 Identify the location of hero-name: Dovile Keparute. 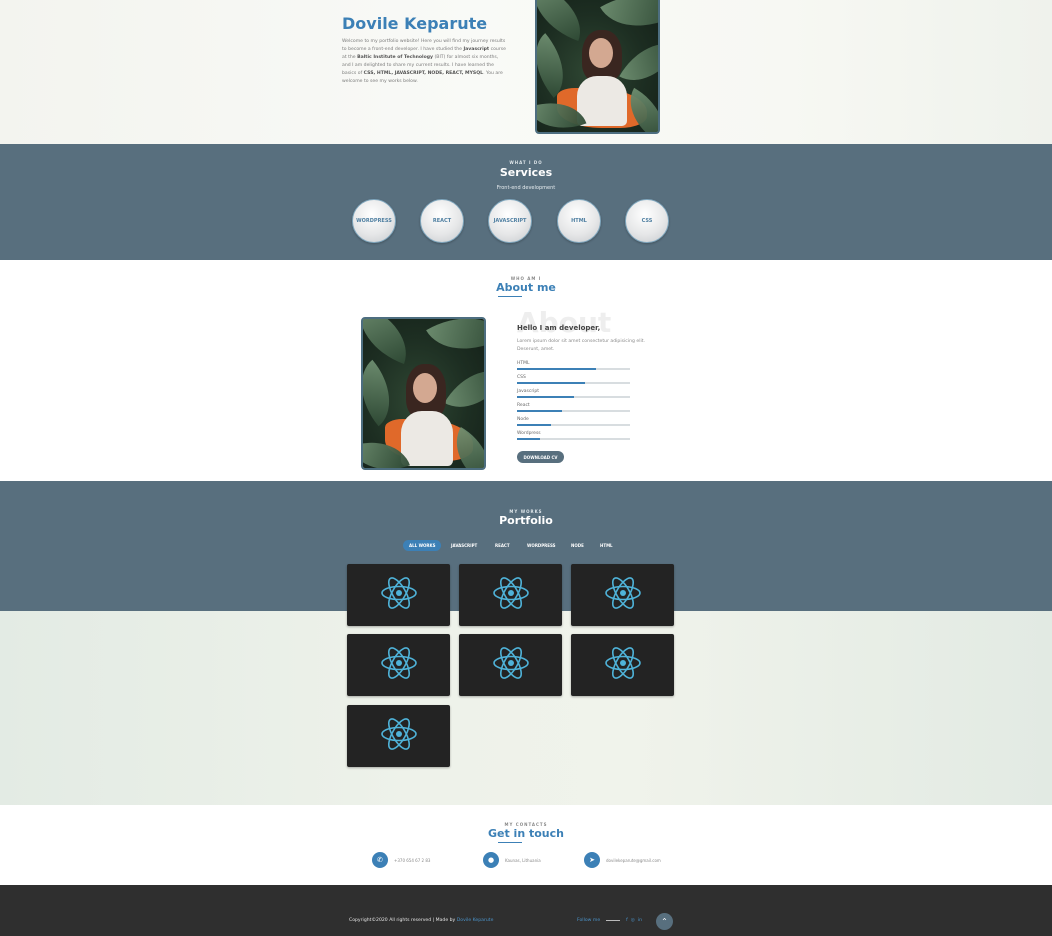
(415, 23).